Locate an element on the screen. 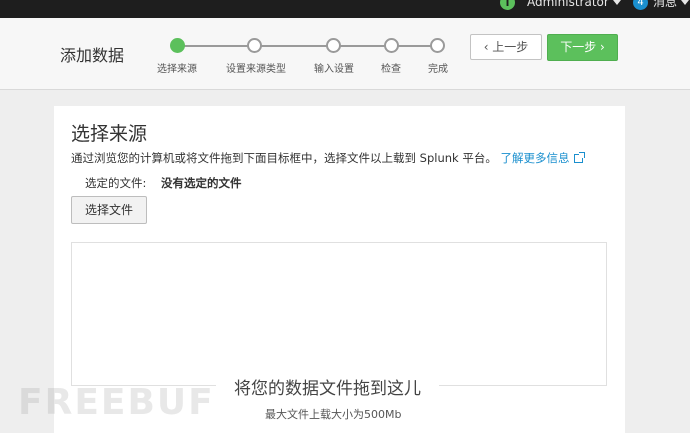  external-link-icon is located at coordinates (579, 157).